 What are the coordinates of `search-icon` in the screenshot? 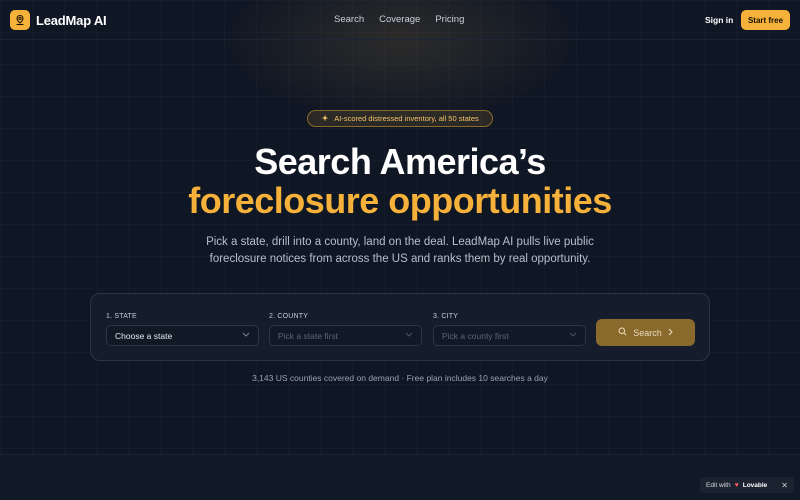 It's located at (622, 332).